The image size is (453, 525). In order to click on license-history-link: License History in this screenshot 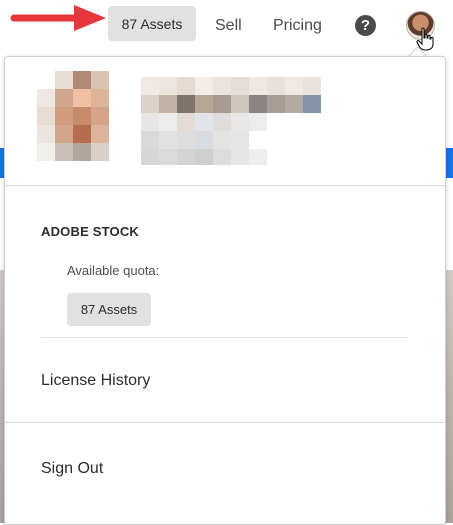, I will do `click(95, 381)`.